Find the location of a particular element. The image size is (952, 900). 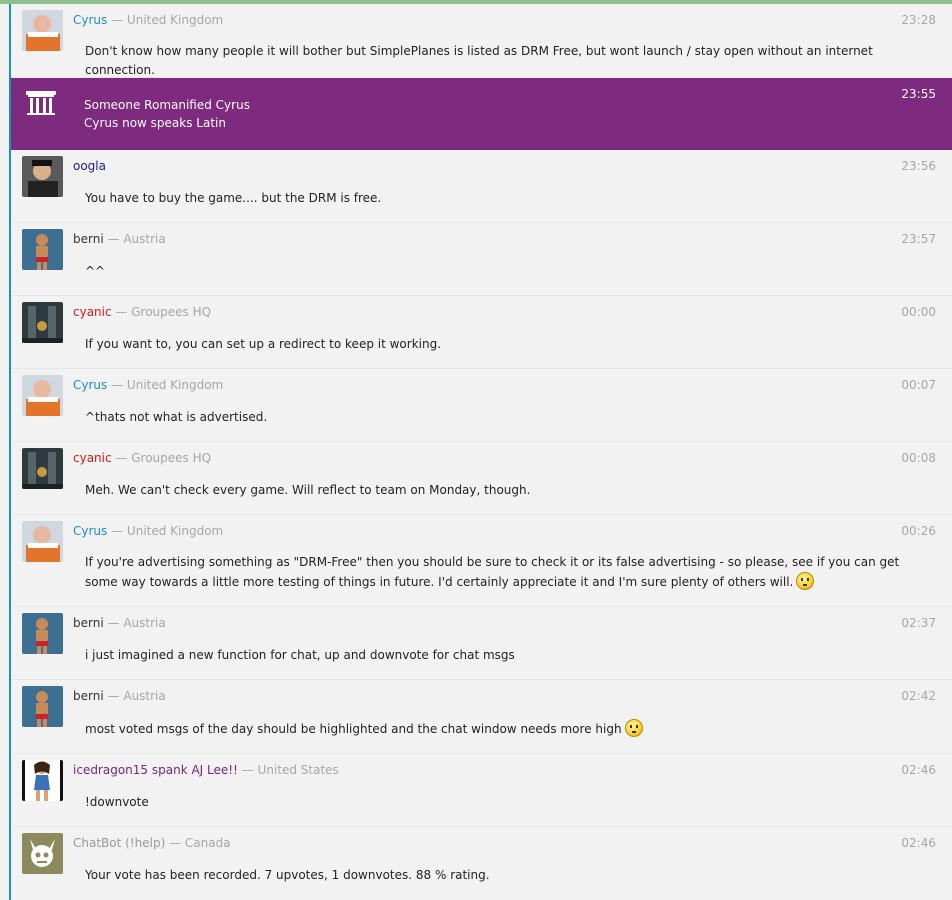

user-location: — Canada is located at coordinates (200, 843).